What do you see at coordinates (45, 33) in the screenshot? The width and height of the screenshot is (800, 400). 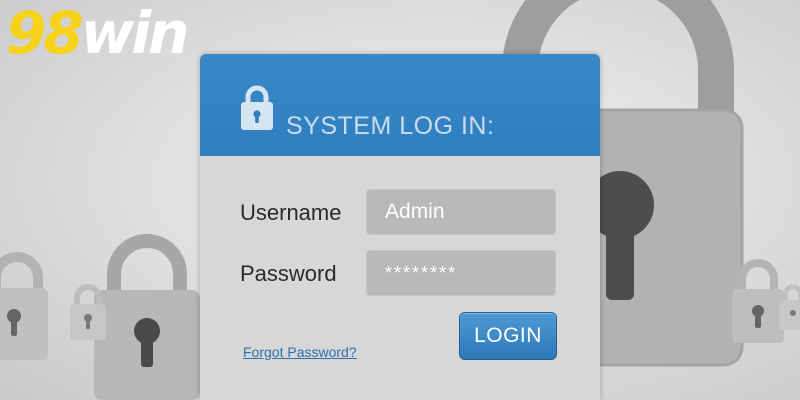 I see `logo-number: 98` at bounding box center [45, 33].